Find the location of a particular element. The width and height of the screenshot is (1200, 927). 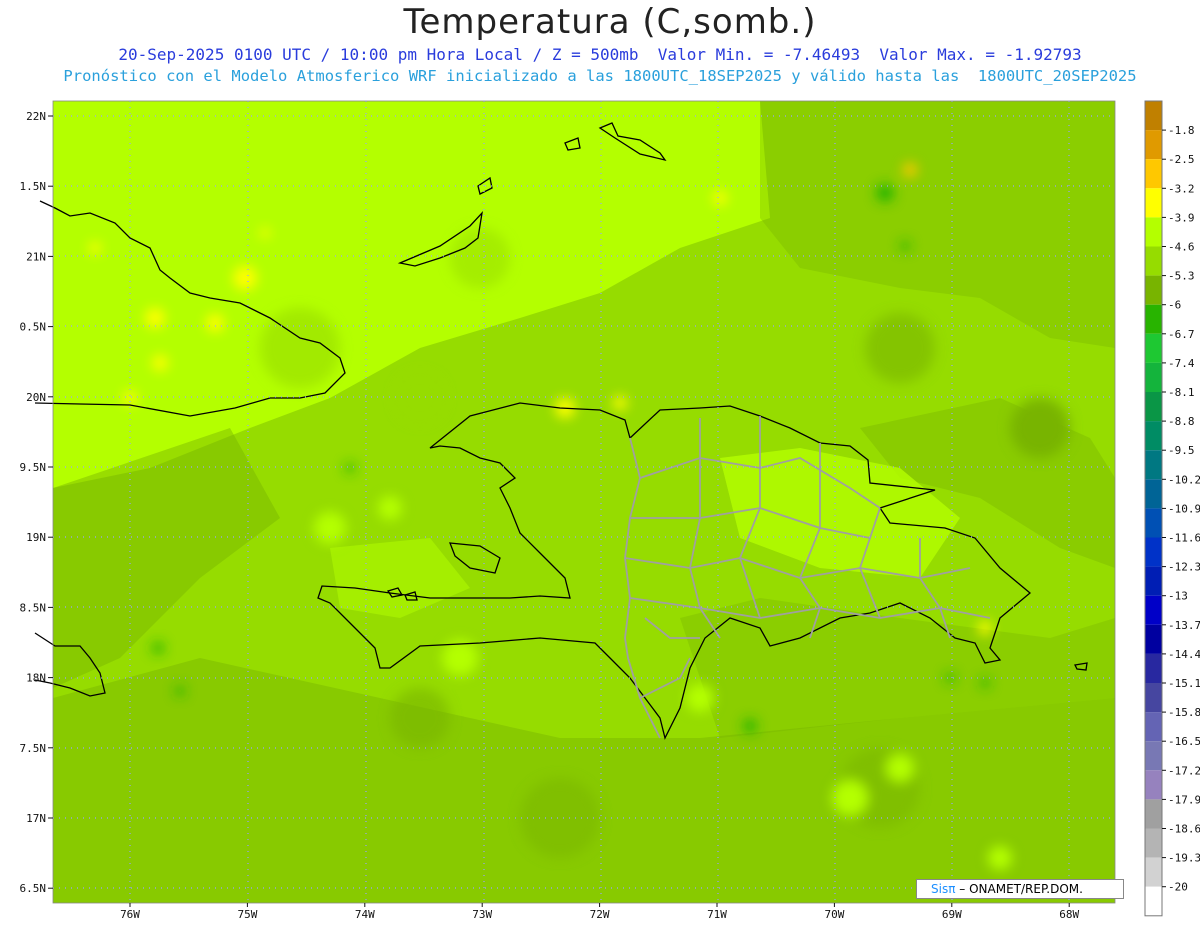

latitude-label: 8.5N is located at coordinates (33, 607).